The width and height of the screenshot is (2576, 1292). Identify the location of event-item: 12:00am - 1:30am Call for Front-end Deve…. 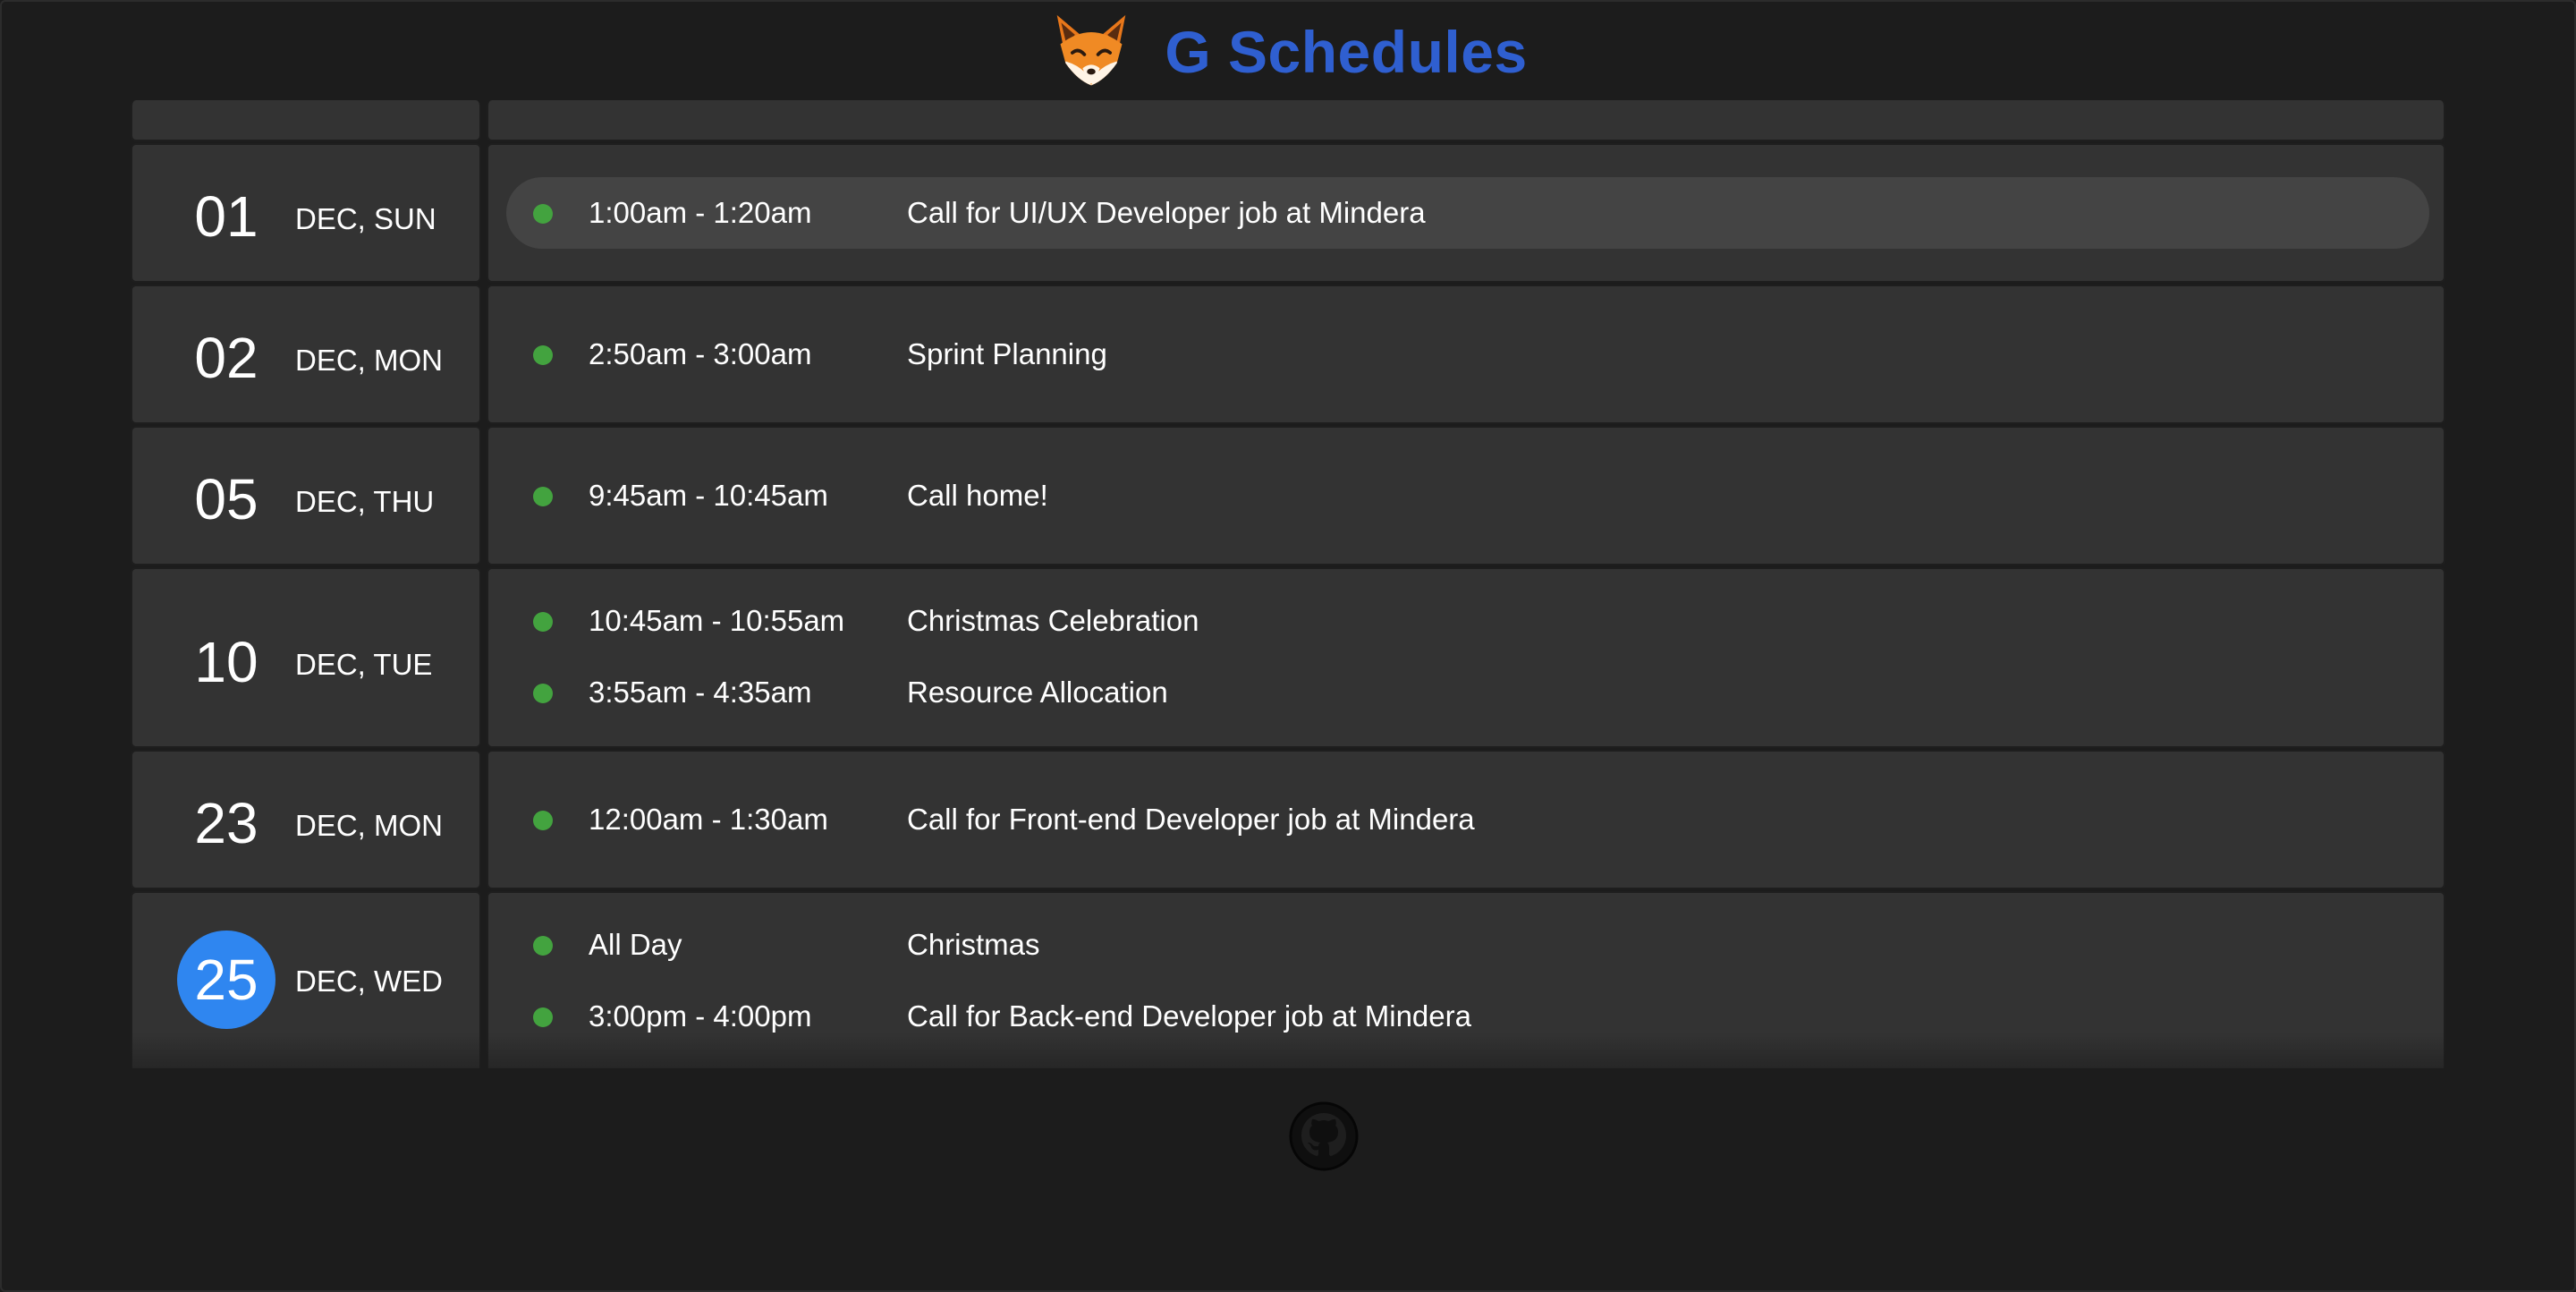
(1467, 819).